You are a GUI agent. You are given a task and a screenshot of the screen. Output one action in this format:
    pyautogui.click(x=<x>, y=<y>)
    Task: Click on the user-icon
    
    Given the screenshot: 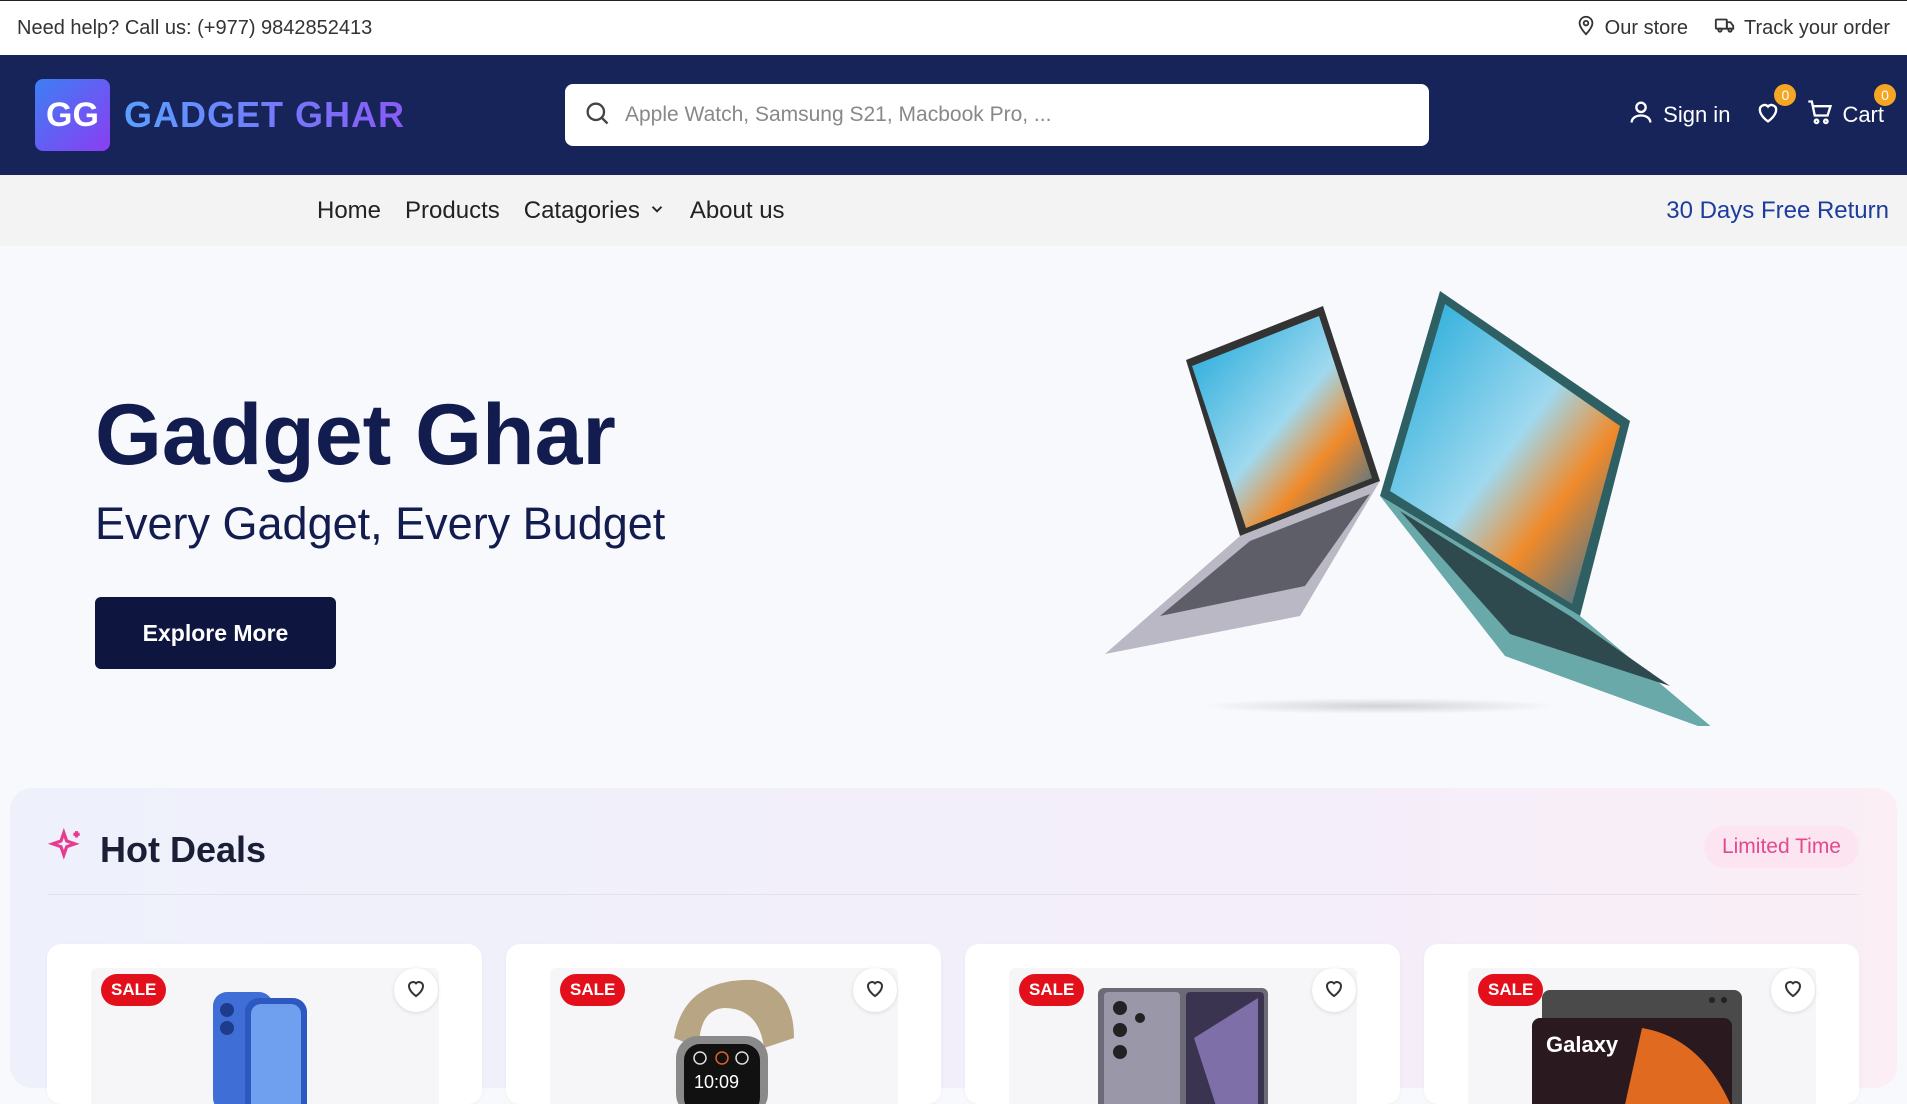 What is the action you would take?
    pyautogui.click(x=1641, y=115)
    